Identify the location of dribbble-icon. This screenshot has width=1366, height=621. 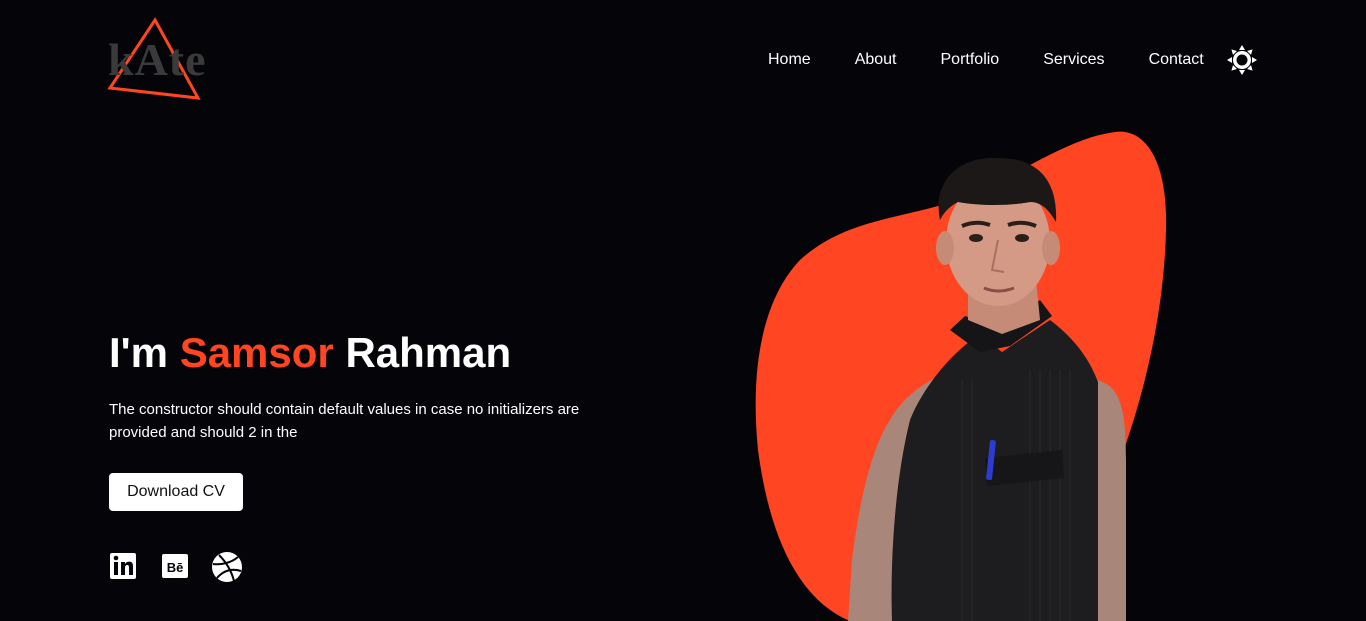
(227, 567).